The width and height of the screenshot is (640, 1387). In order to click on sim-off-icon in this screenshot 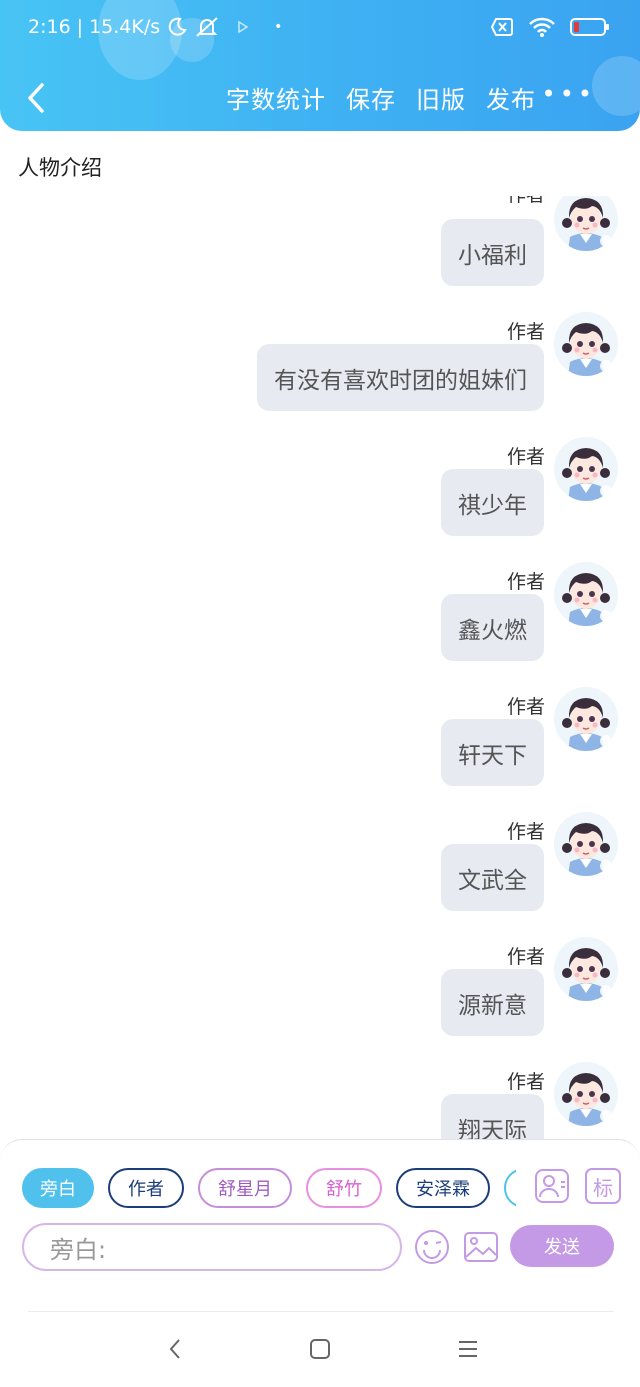, I will do `click(501, 27)`.